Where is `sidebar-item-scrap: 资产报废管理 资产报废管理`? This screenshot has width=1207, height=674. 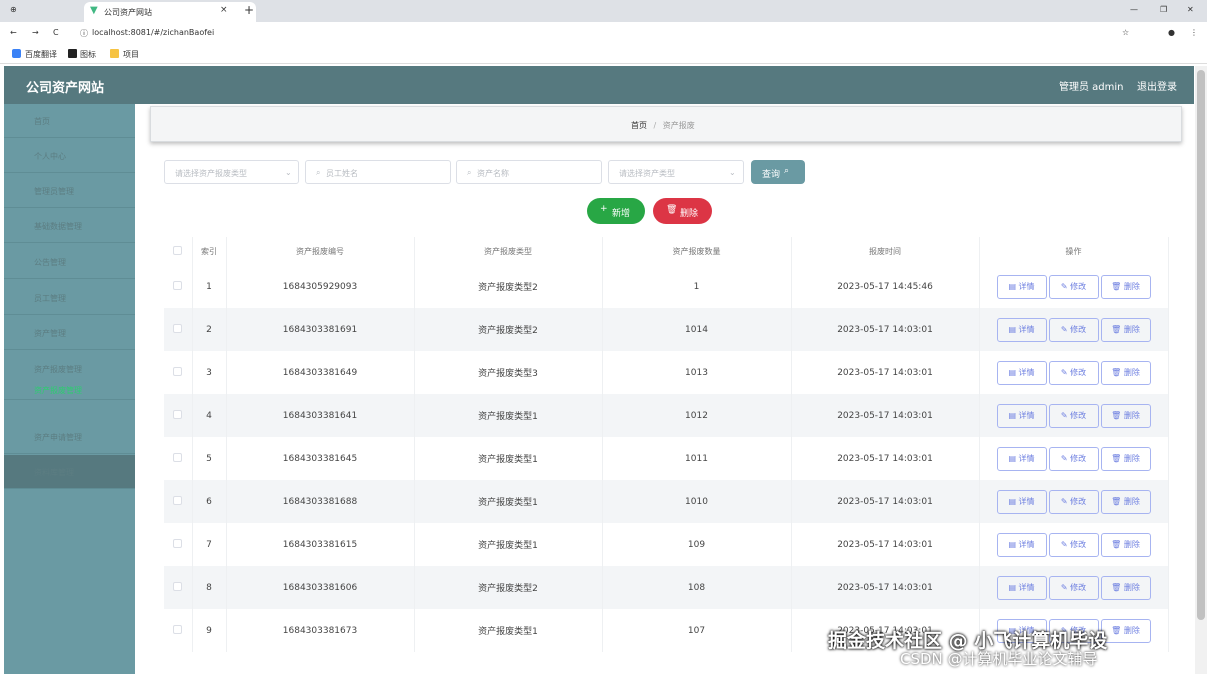
sidebar-item-scrap: 资产报废管理 资产报废管理 is located at coordinates (69, 376).